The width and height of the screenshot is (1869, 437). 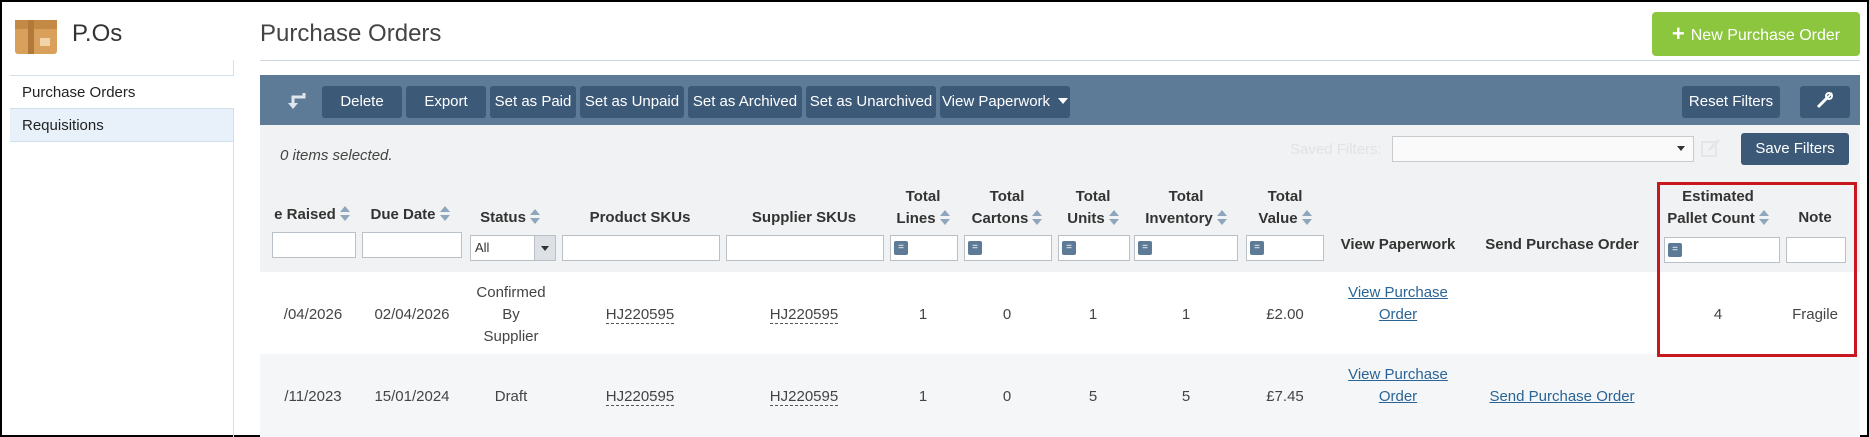 What do you see at coordinates (313, 314) in the screenshot?
I see `date-raised-cell: /04/2026` at bounding box center [313, 314].